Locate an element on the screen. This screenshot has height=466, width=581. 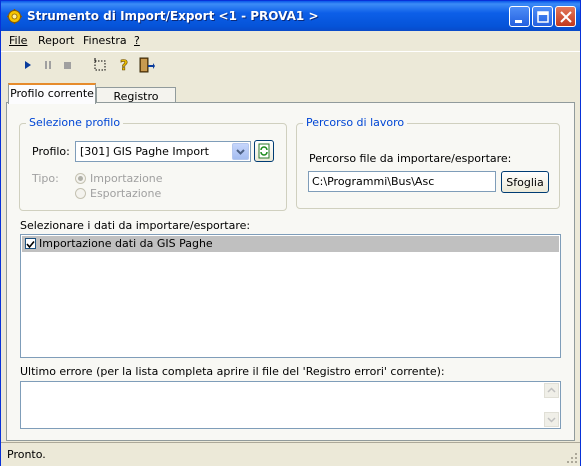
app-icon is located at coordinates (14, 16).